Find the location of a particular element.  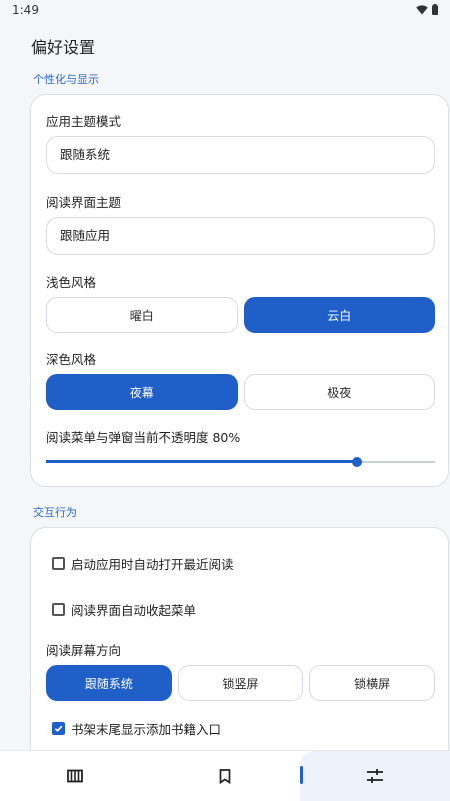

orientation-label: 阅读屏幕方向 is located at coordinates (84, 650).